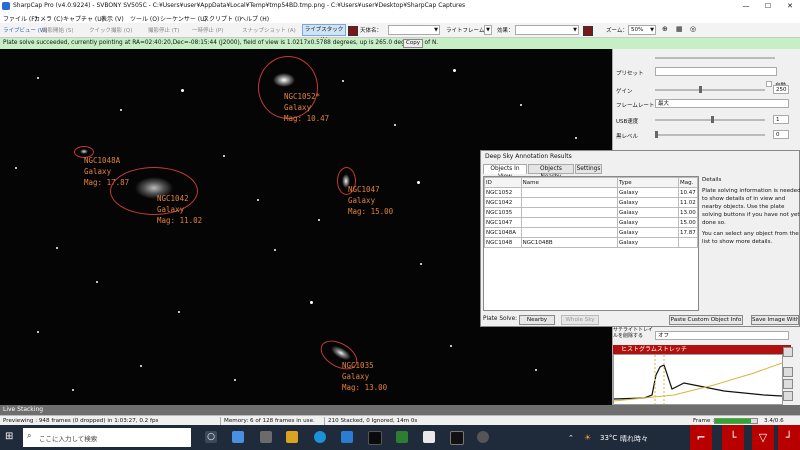 The height and width of the screenshot is (450, 800). Describe the element at coordinates (788, 372) in the screenshot. I see `panel-reset-icon` at that location.